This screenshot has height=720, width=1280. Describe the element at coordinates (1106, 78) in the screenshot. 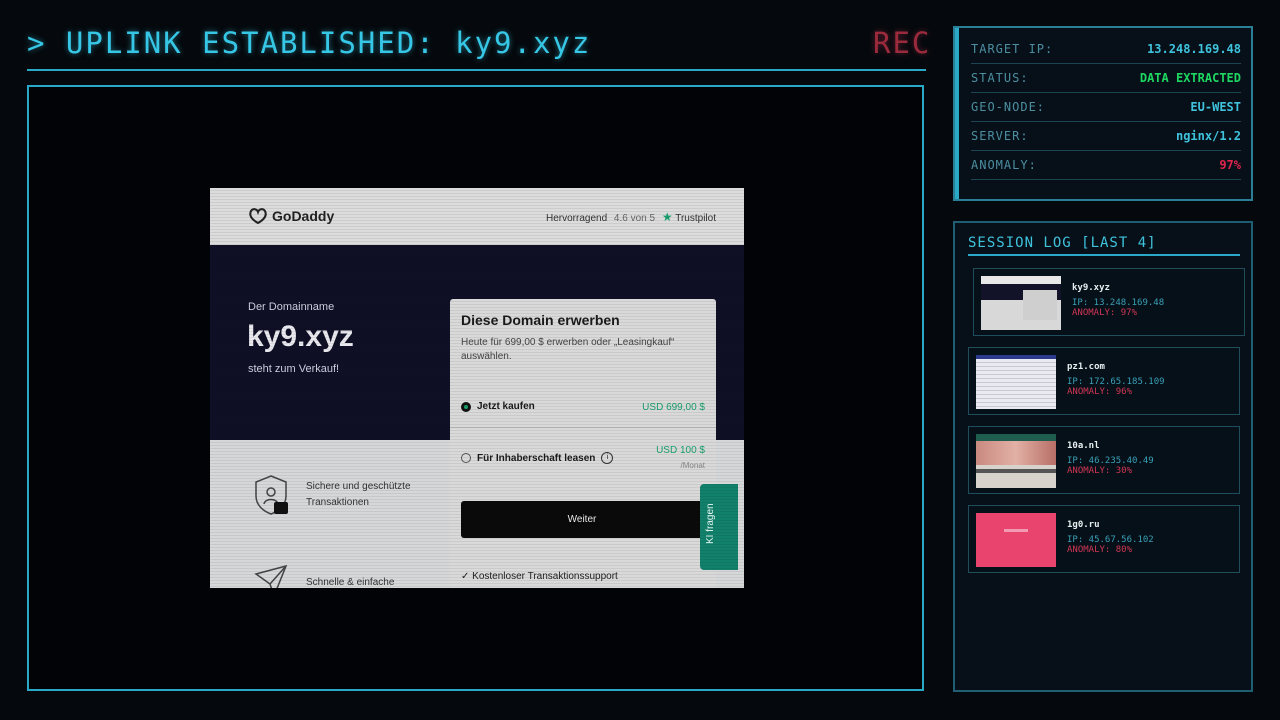

I see `info-row-status: STATUS: DATA EXTRACTED` at that location.